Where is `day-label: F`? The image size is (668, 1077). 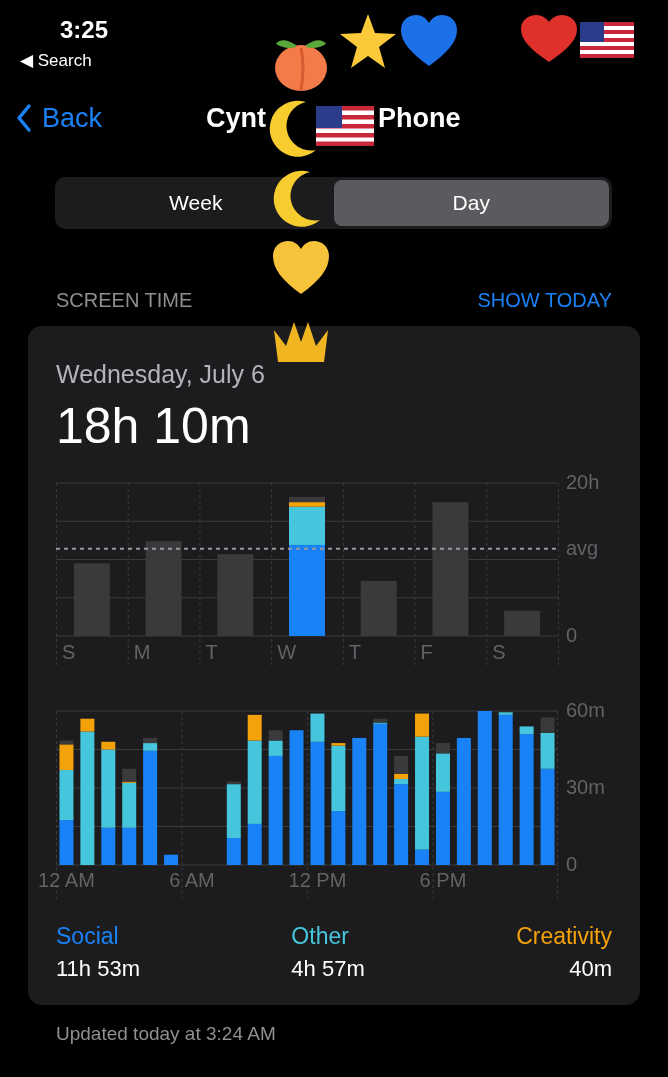
day-label: F is located at coordinates (426, 652).